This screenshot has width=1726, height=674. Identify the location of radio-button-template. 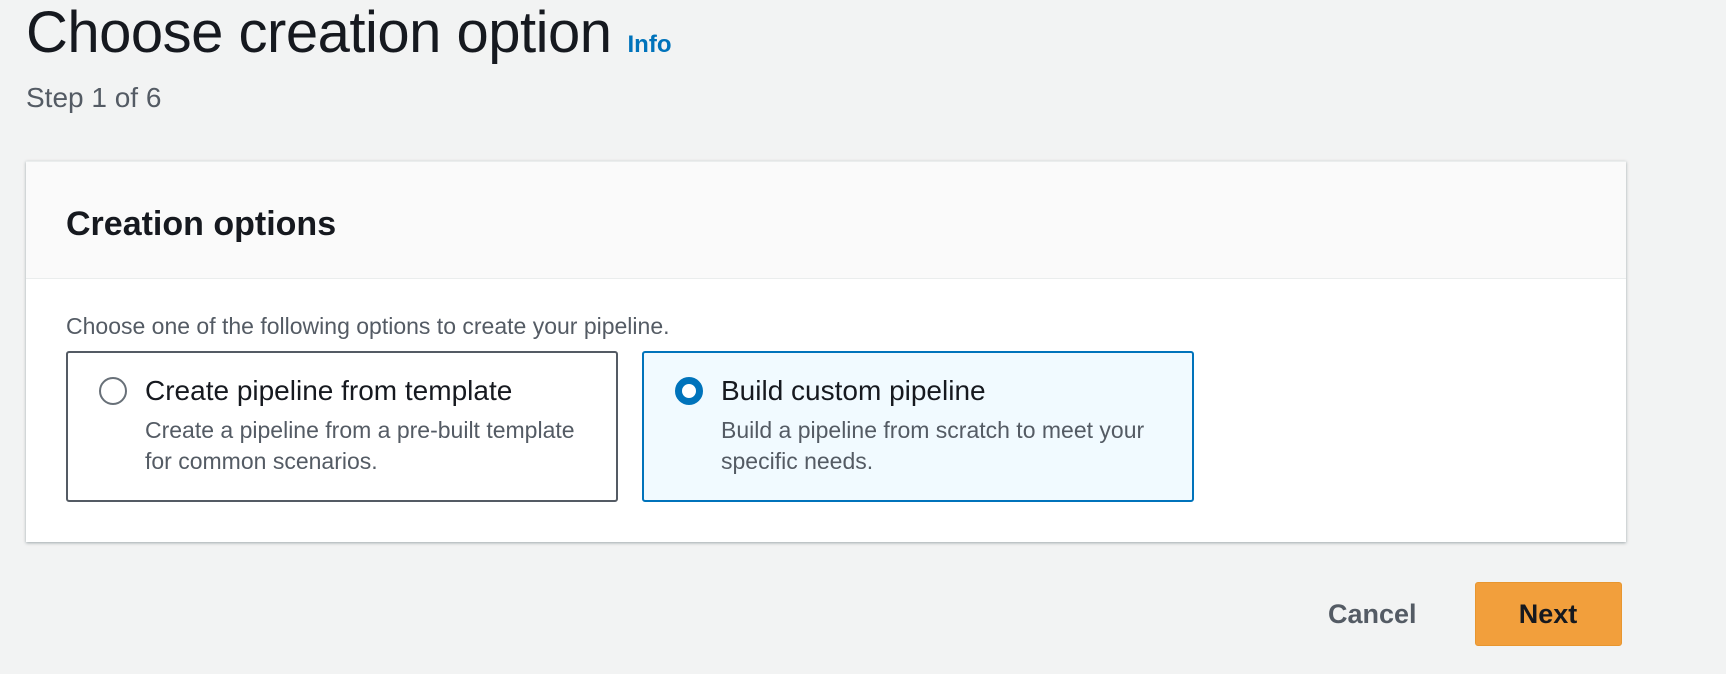
(113, 391).